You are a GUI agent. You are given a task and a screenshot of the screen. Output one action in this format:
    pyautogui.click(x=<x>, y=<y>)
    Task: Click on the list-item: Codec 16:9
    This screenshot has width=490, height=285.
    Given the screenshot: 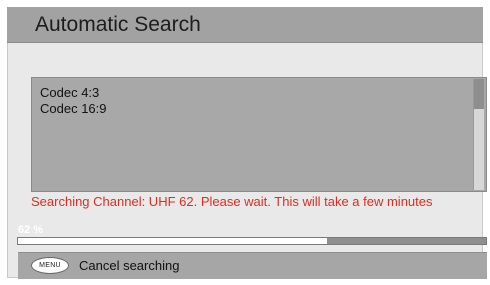 What is the action you would take?
    pyautogui.click(x=73, y=108)
    